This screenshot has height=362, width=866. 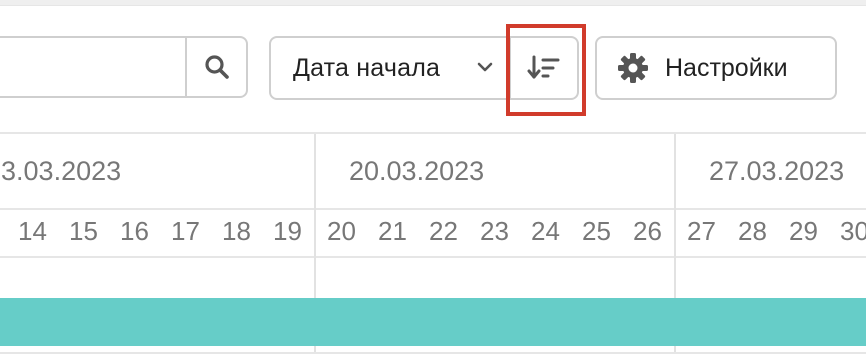 I want to click on day-label: 19, so click(x=287, y=231).